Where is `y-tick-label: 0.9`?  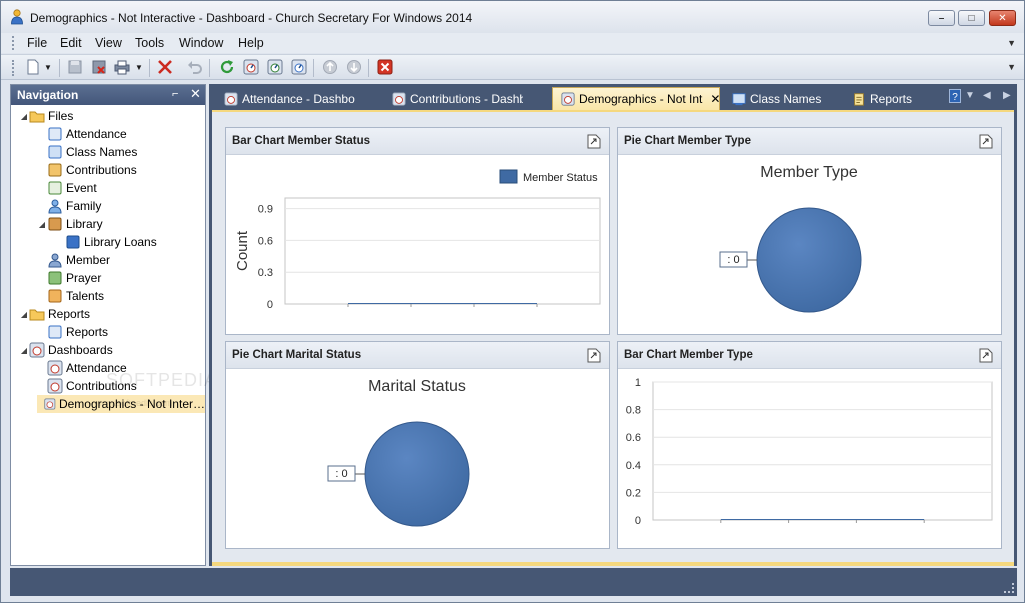 y-tick-label: 0.9 is located at coordinates (265, 210).